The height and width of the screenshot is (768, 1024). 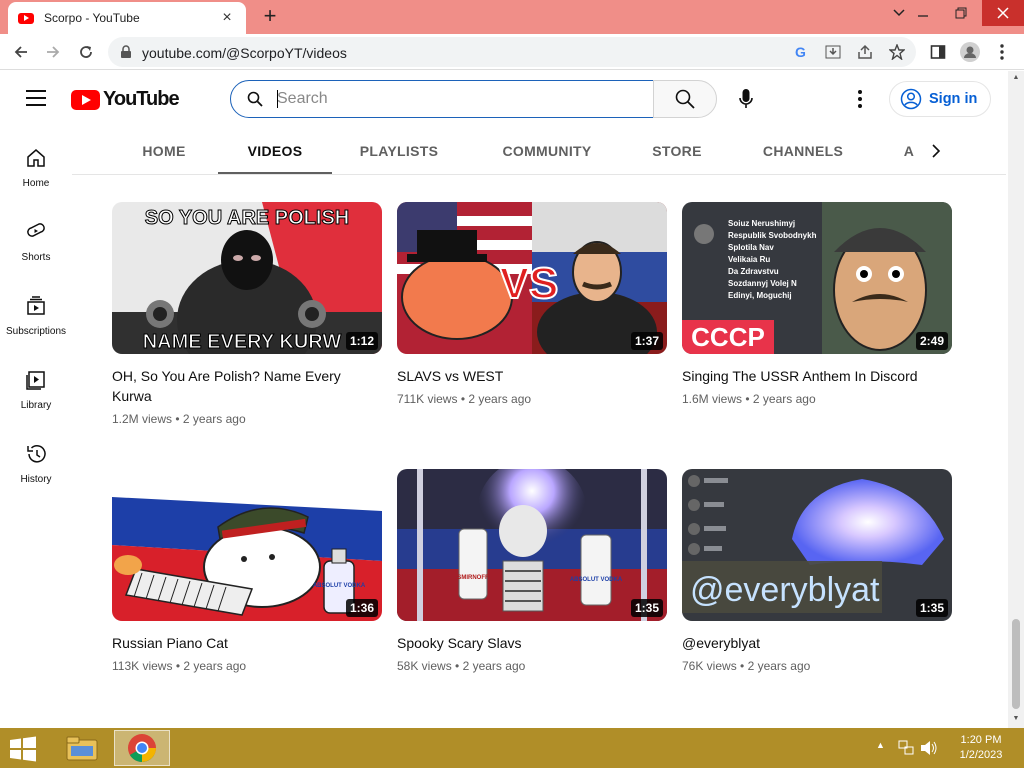 I want to click on guide-item-home: Home, so click(x=36, y=162).